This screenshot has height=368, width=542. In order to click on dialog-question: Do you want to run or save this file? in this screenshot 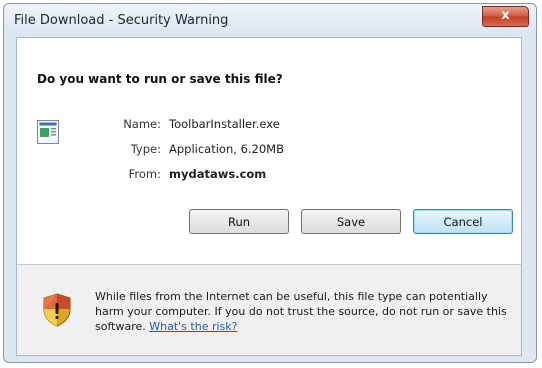, I will do `click(160, 79)`.